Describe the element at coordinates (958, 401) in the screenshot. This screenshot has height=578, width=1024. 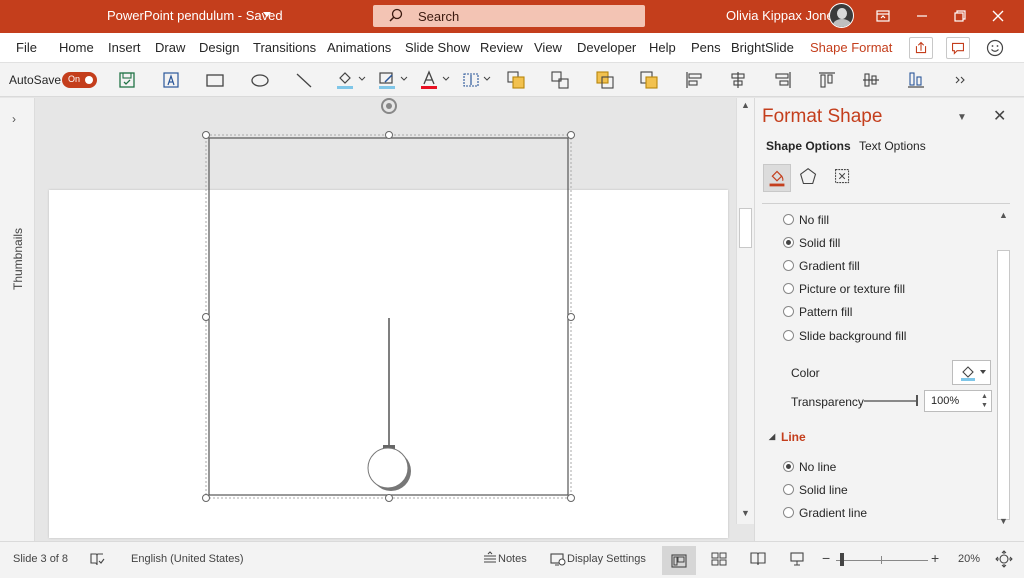
I see `transparency-input: 100% ▲ ▼` at that location.